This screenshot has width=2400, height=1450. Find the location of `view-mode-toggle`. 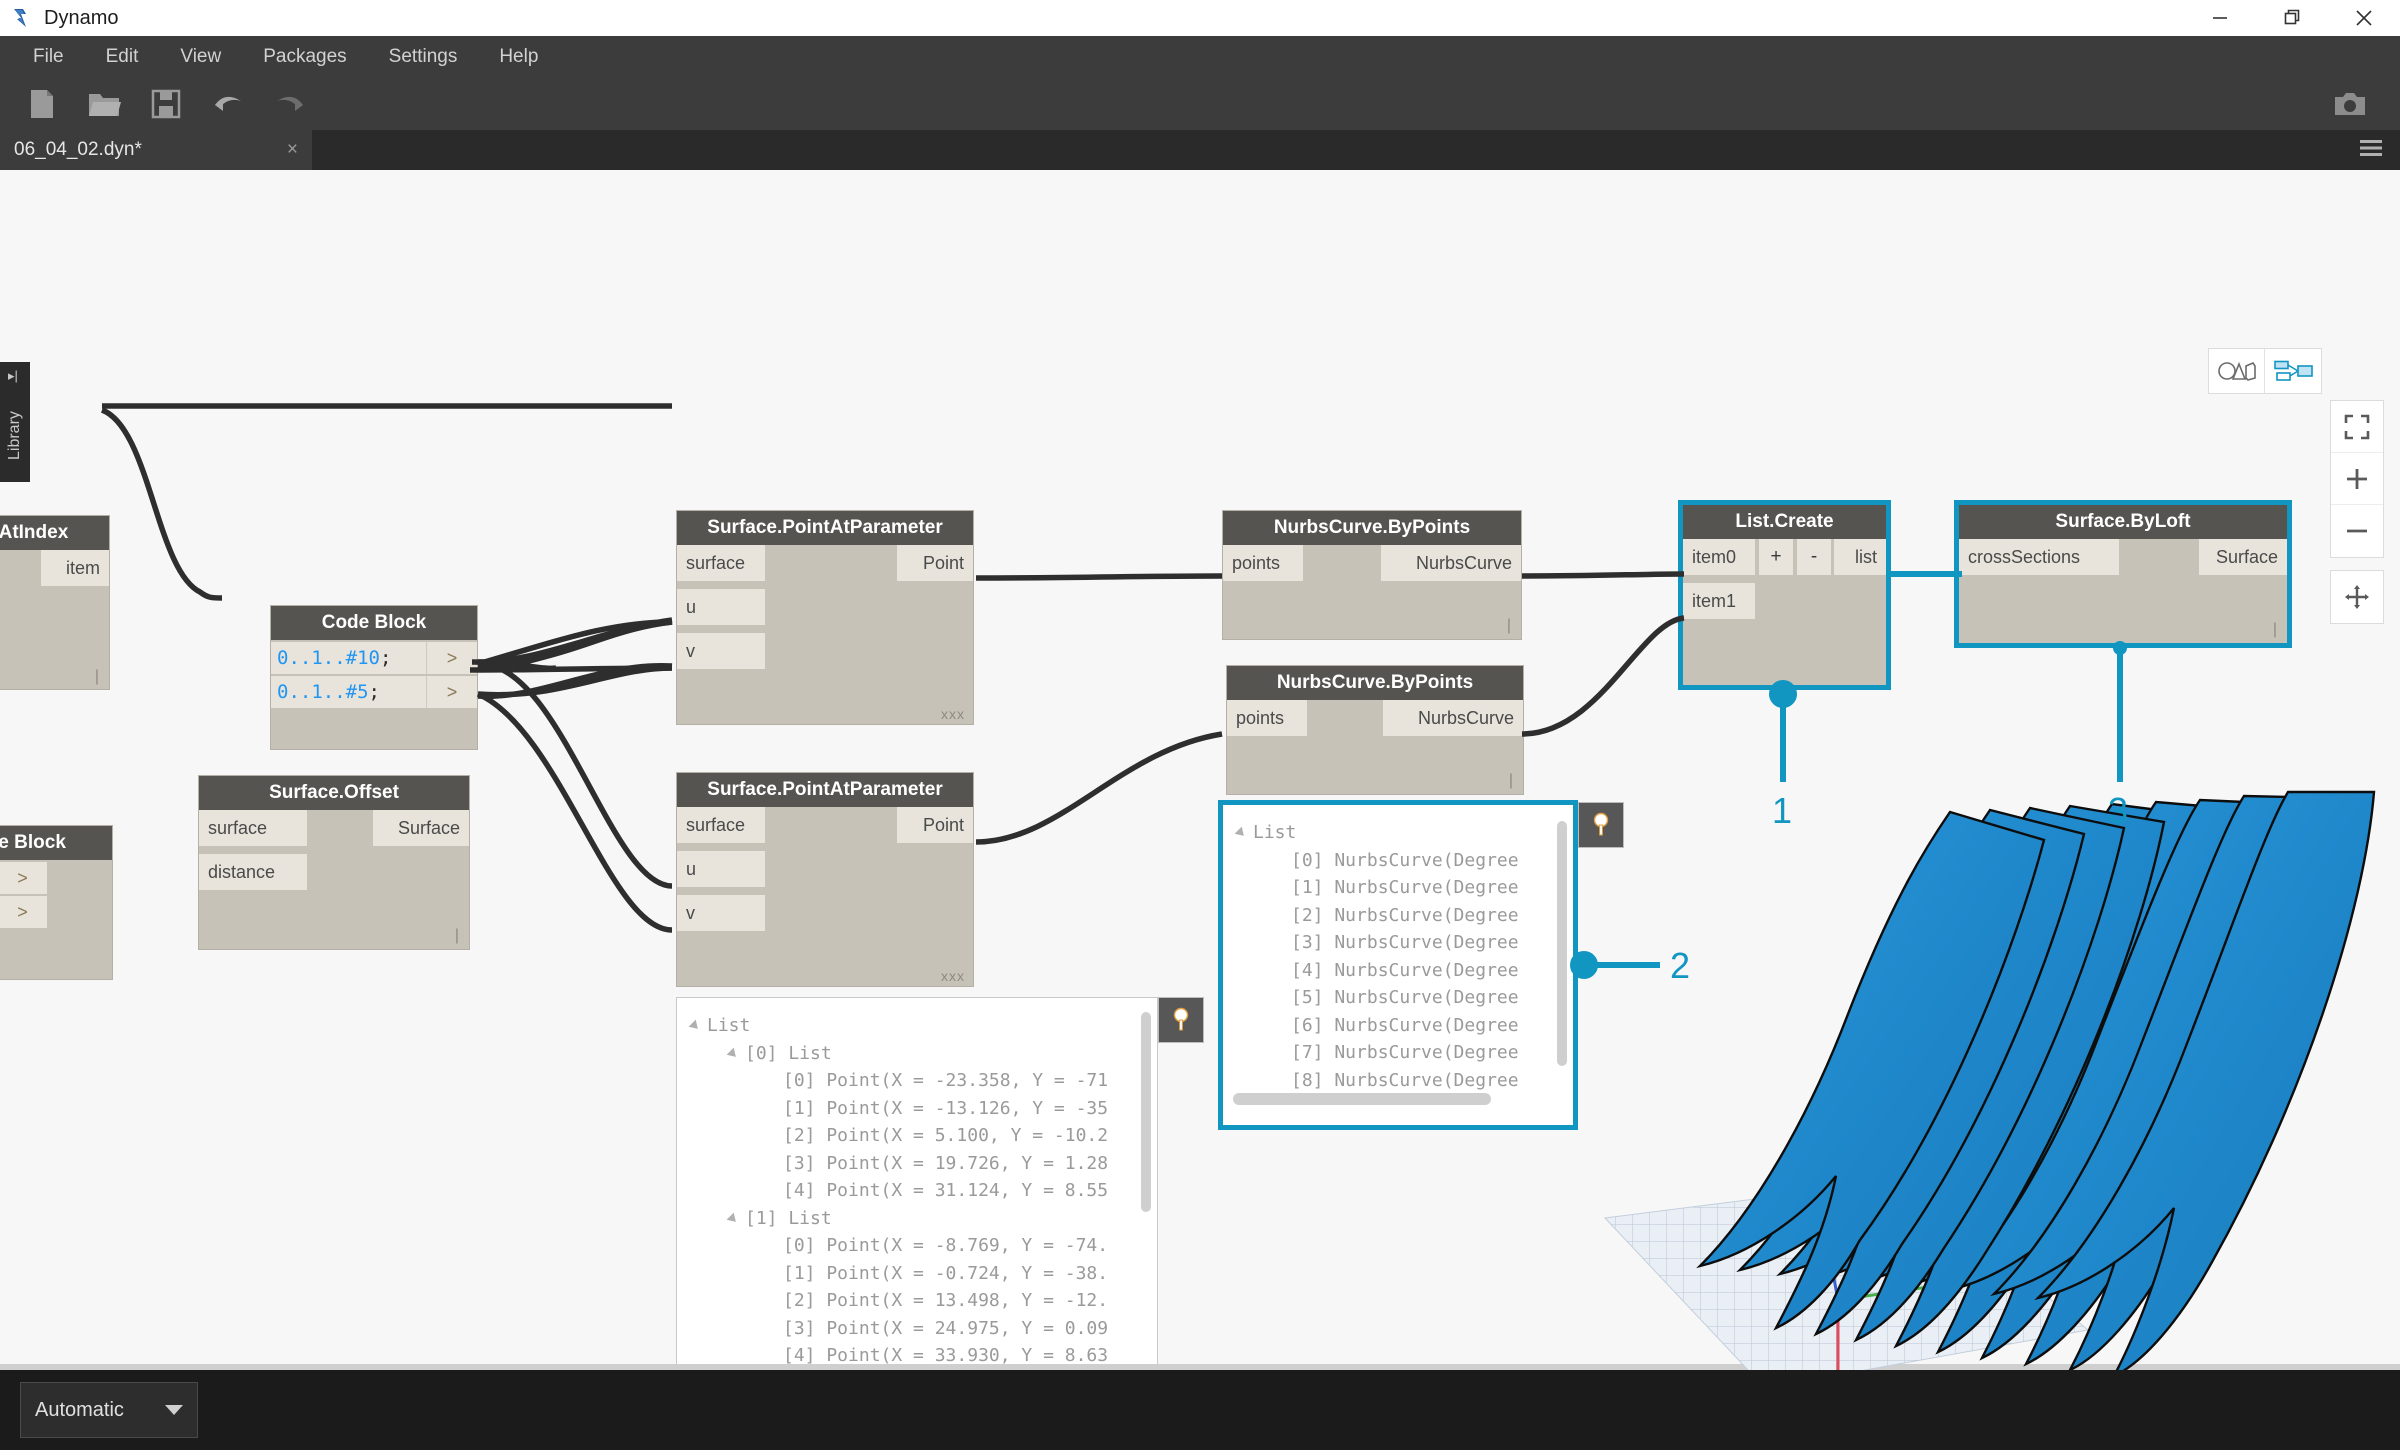

view-mode-toggle is located at coordinates (2265, 371).